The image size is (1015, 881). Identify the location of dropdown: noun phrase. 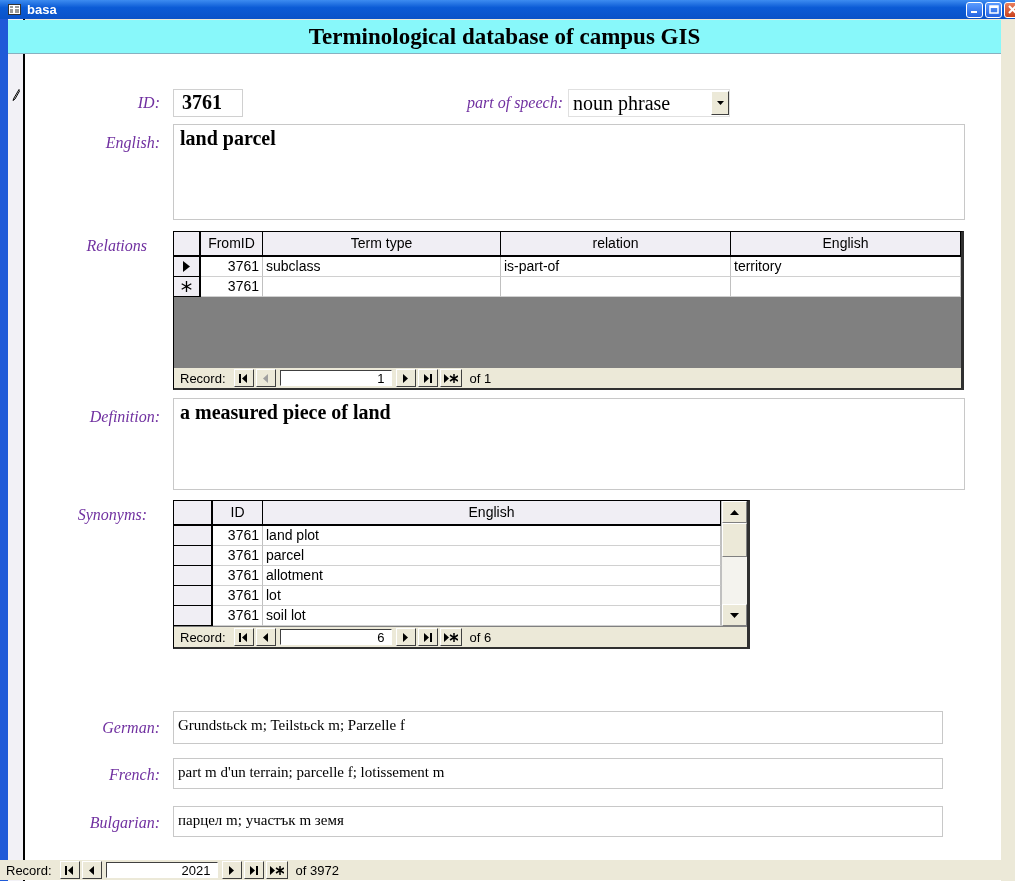
(649, 103).